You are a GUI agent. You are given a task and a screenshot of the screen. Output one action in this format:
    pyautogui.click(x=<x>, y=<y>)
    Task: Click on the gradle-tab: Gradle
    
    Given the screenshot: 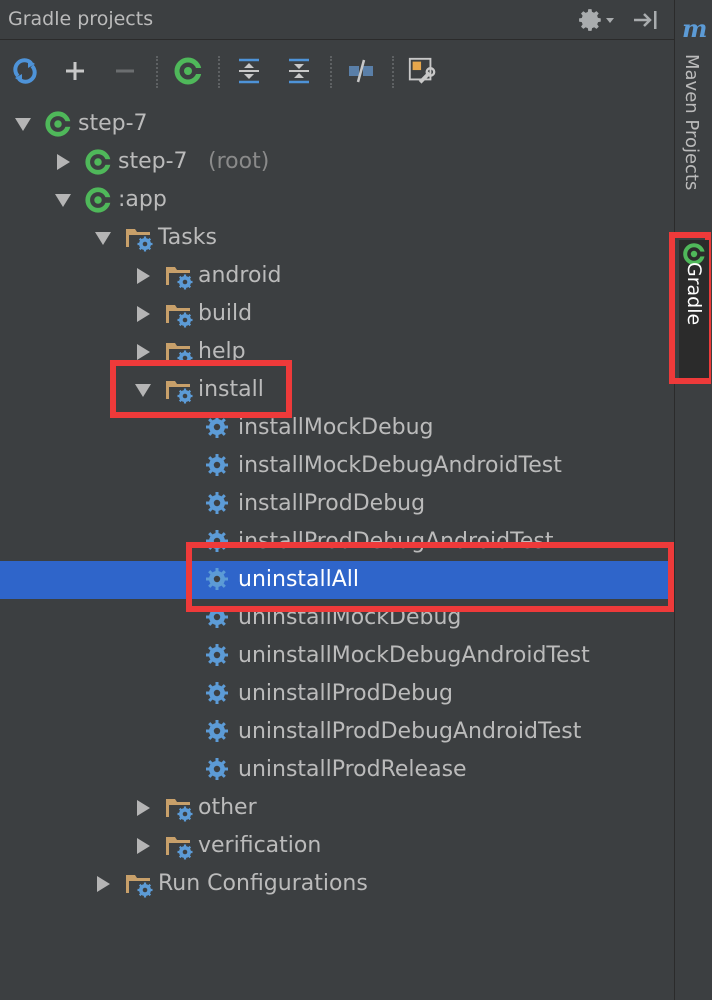 What is the action you would take?
    pyautogui.click(x=694, y=293)
    